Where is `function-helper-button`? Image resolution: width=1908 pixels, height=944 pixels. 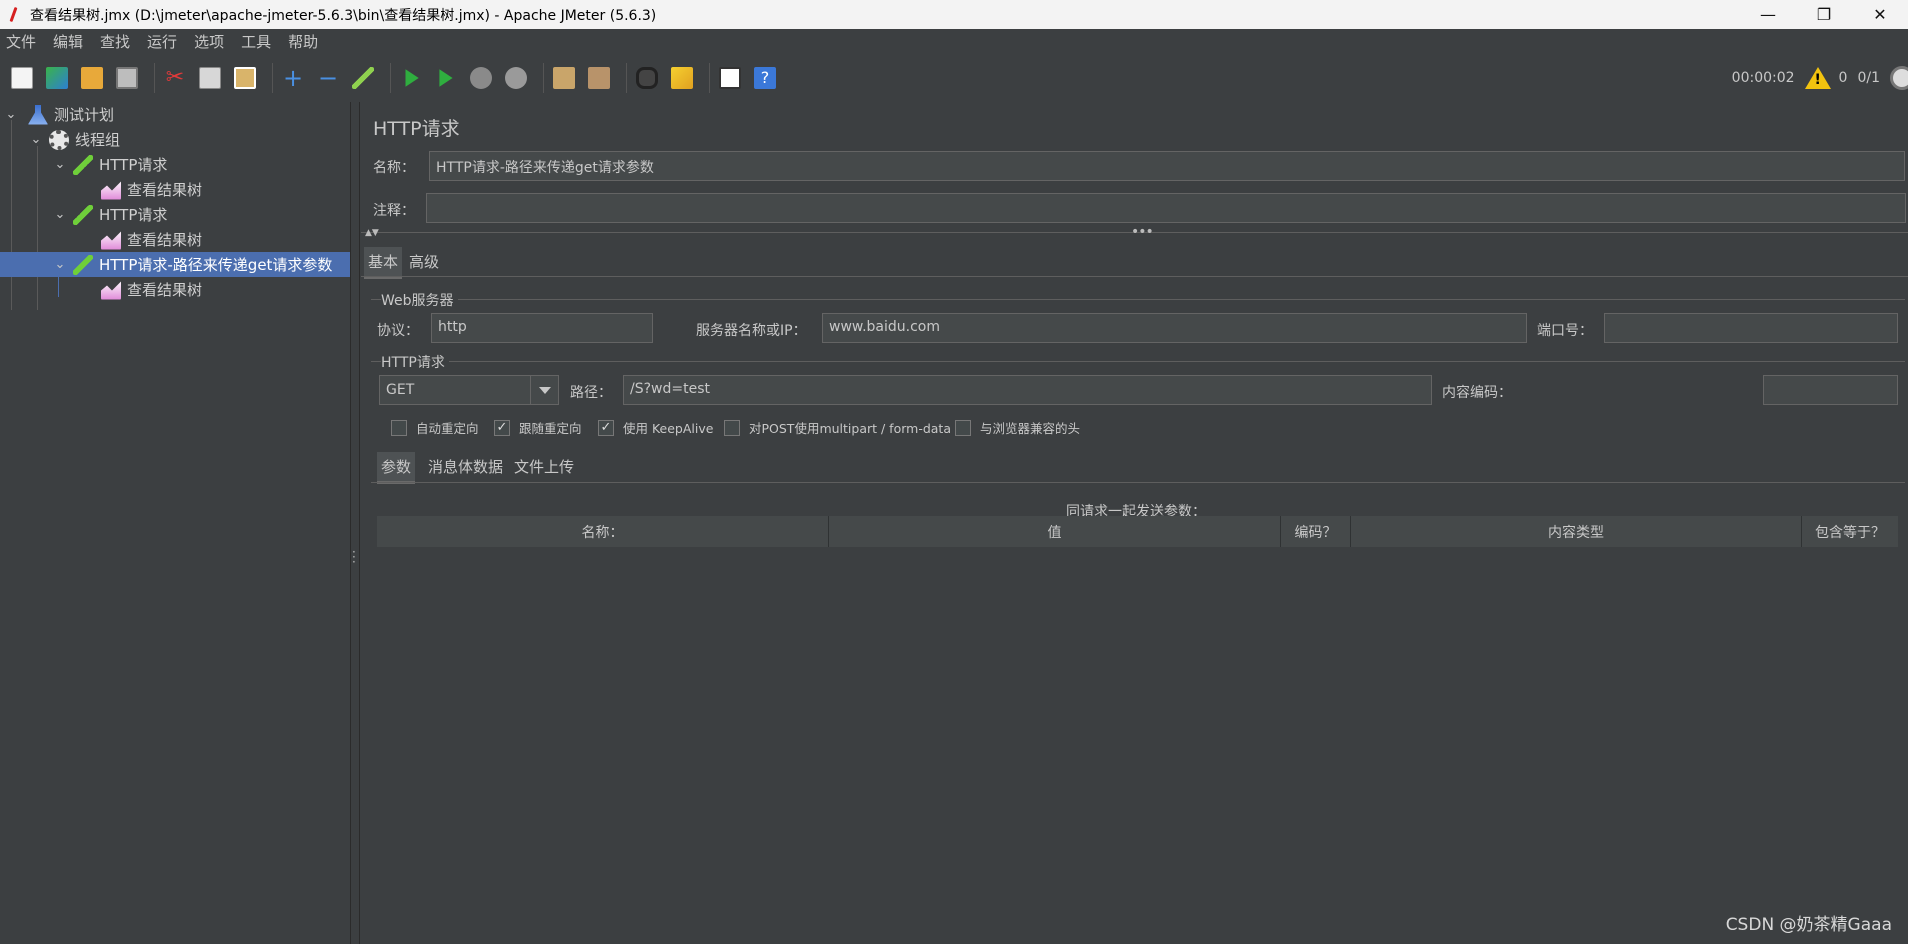
function-helper-button is located at coordinates (730, 78).